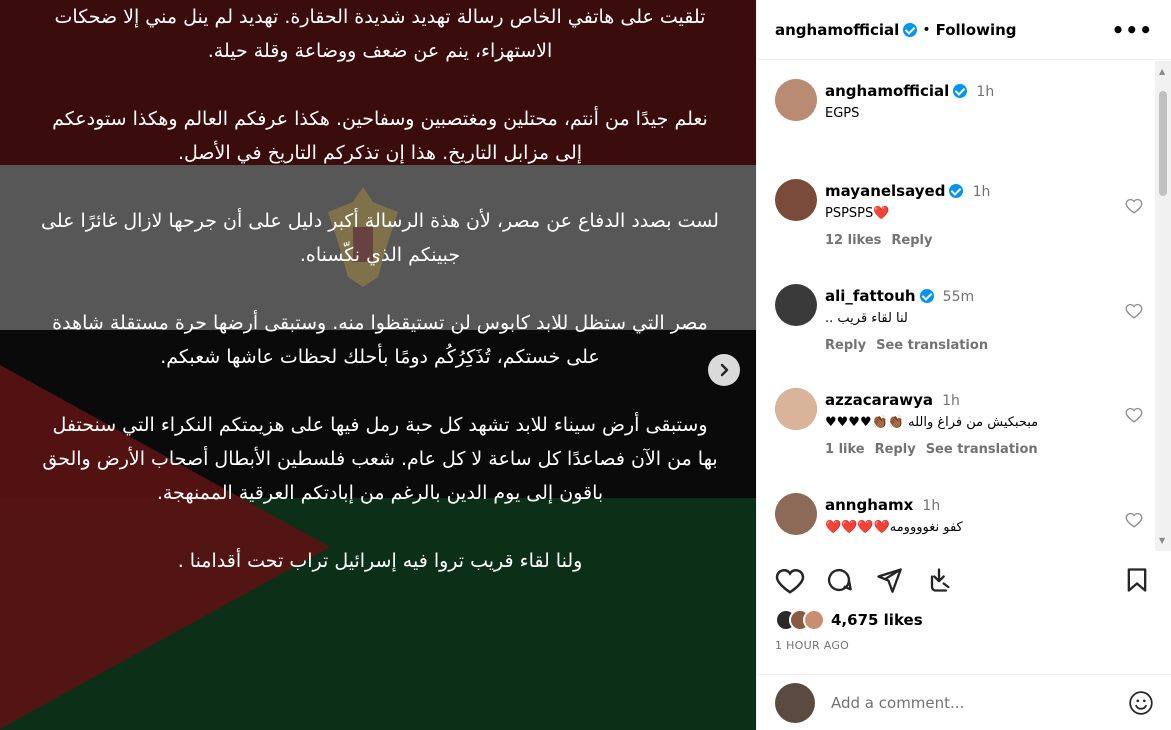  I want to click on comment-item: annghamx 1h كفو نغوووومه❤️❤️❤️❤️, so click(965, 522).